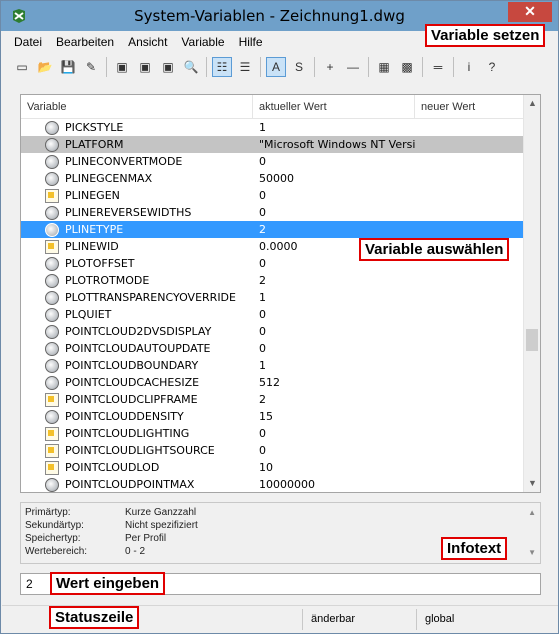 This screenshot has height=634, width=559. Describe the element at coordinates (272, 144) in the screenshot. I see `table-row: PLATFORM "Microsoft Windows NT Version 6` at that location.